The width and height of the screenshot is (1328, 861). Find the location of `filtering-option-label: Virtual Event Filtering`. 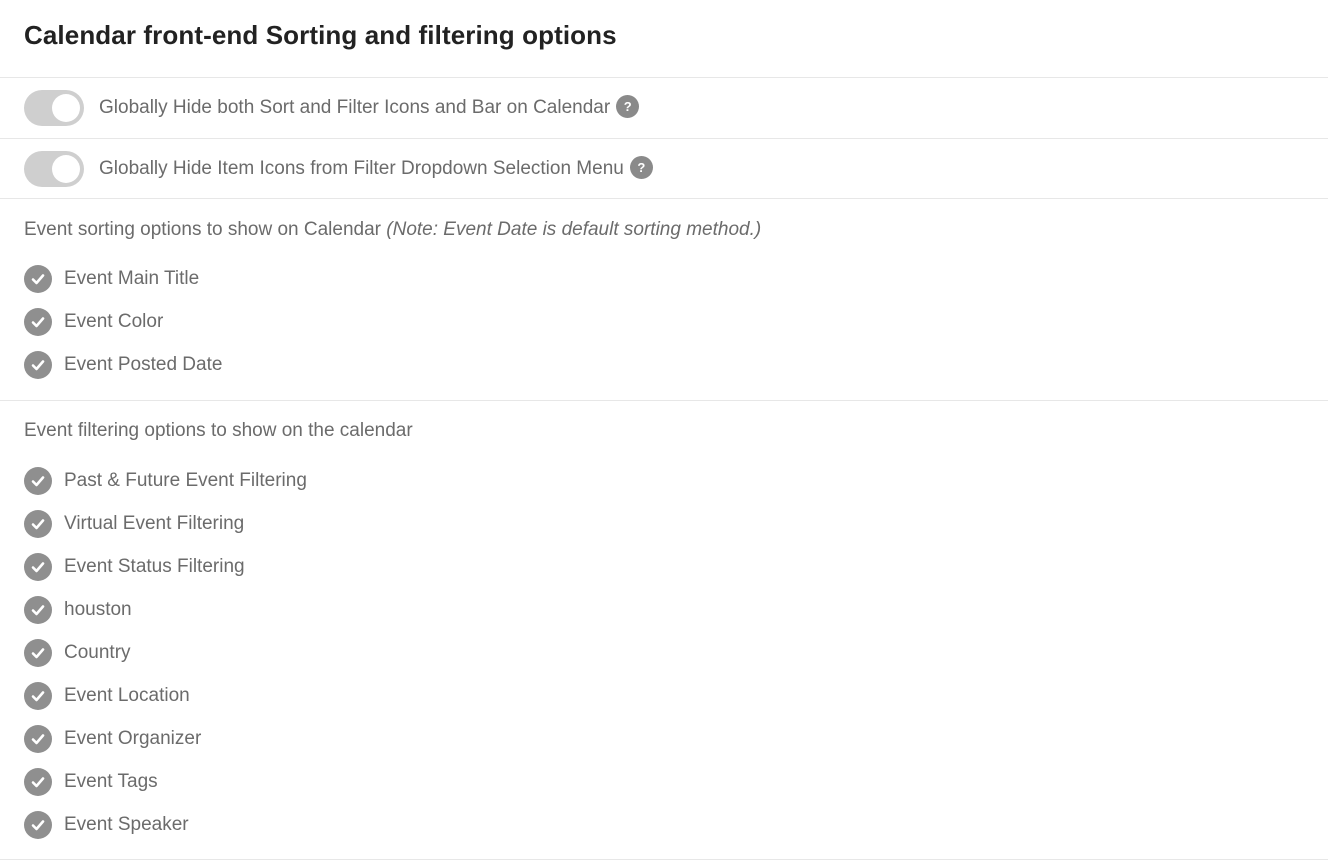

filtering-option-label: Virtual Event Filtering is located at coordinates (154, 523).